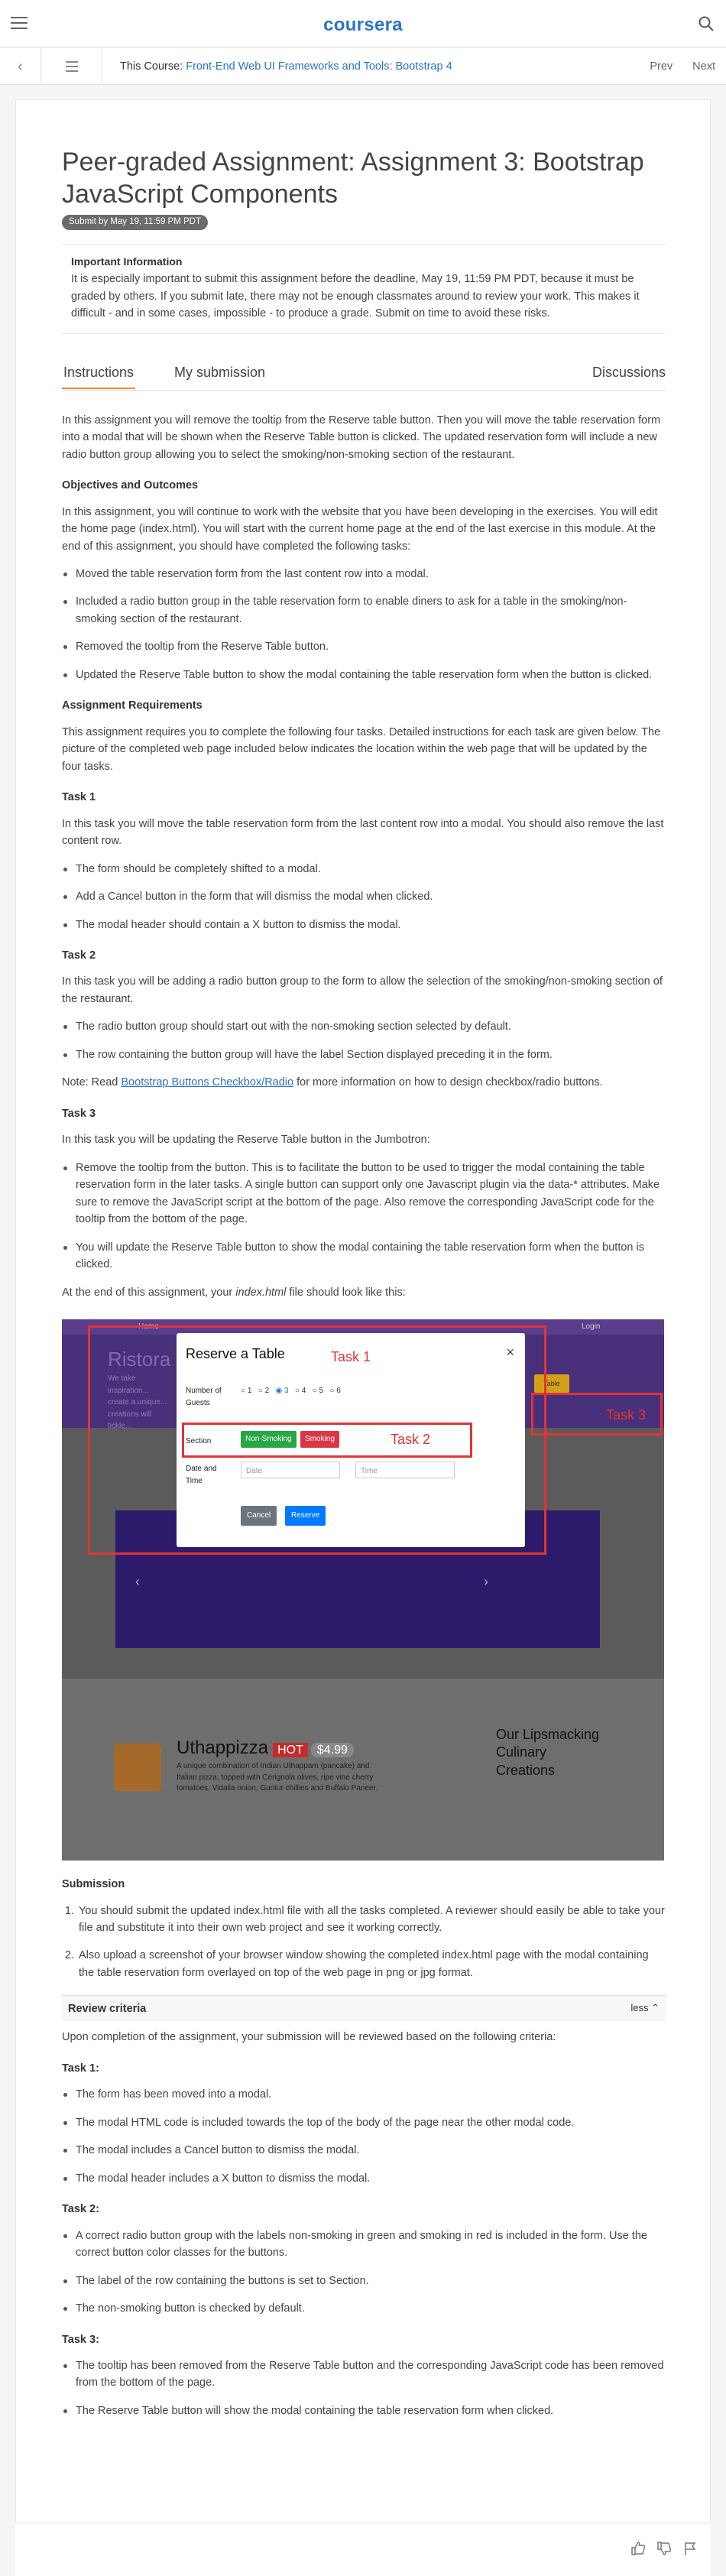  What do you see at coordinates (80, 2339) in the screenshot?
I see `review-task3-heading: Task 3:` at bounding box center [80, 2339].